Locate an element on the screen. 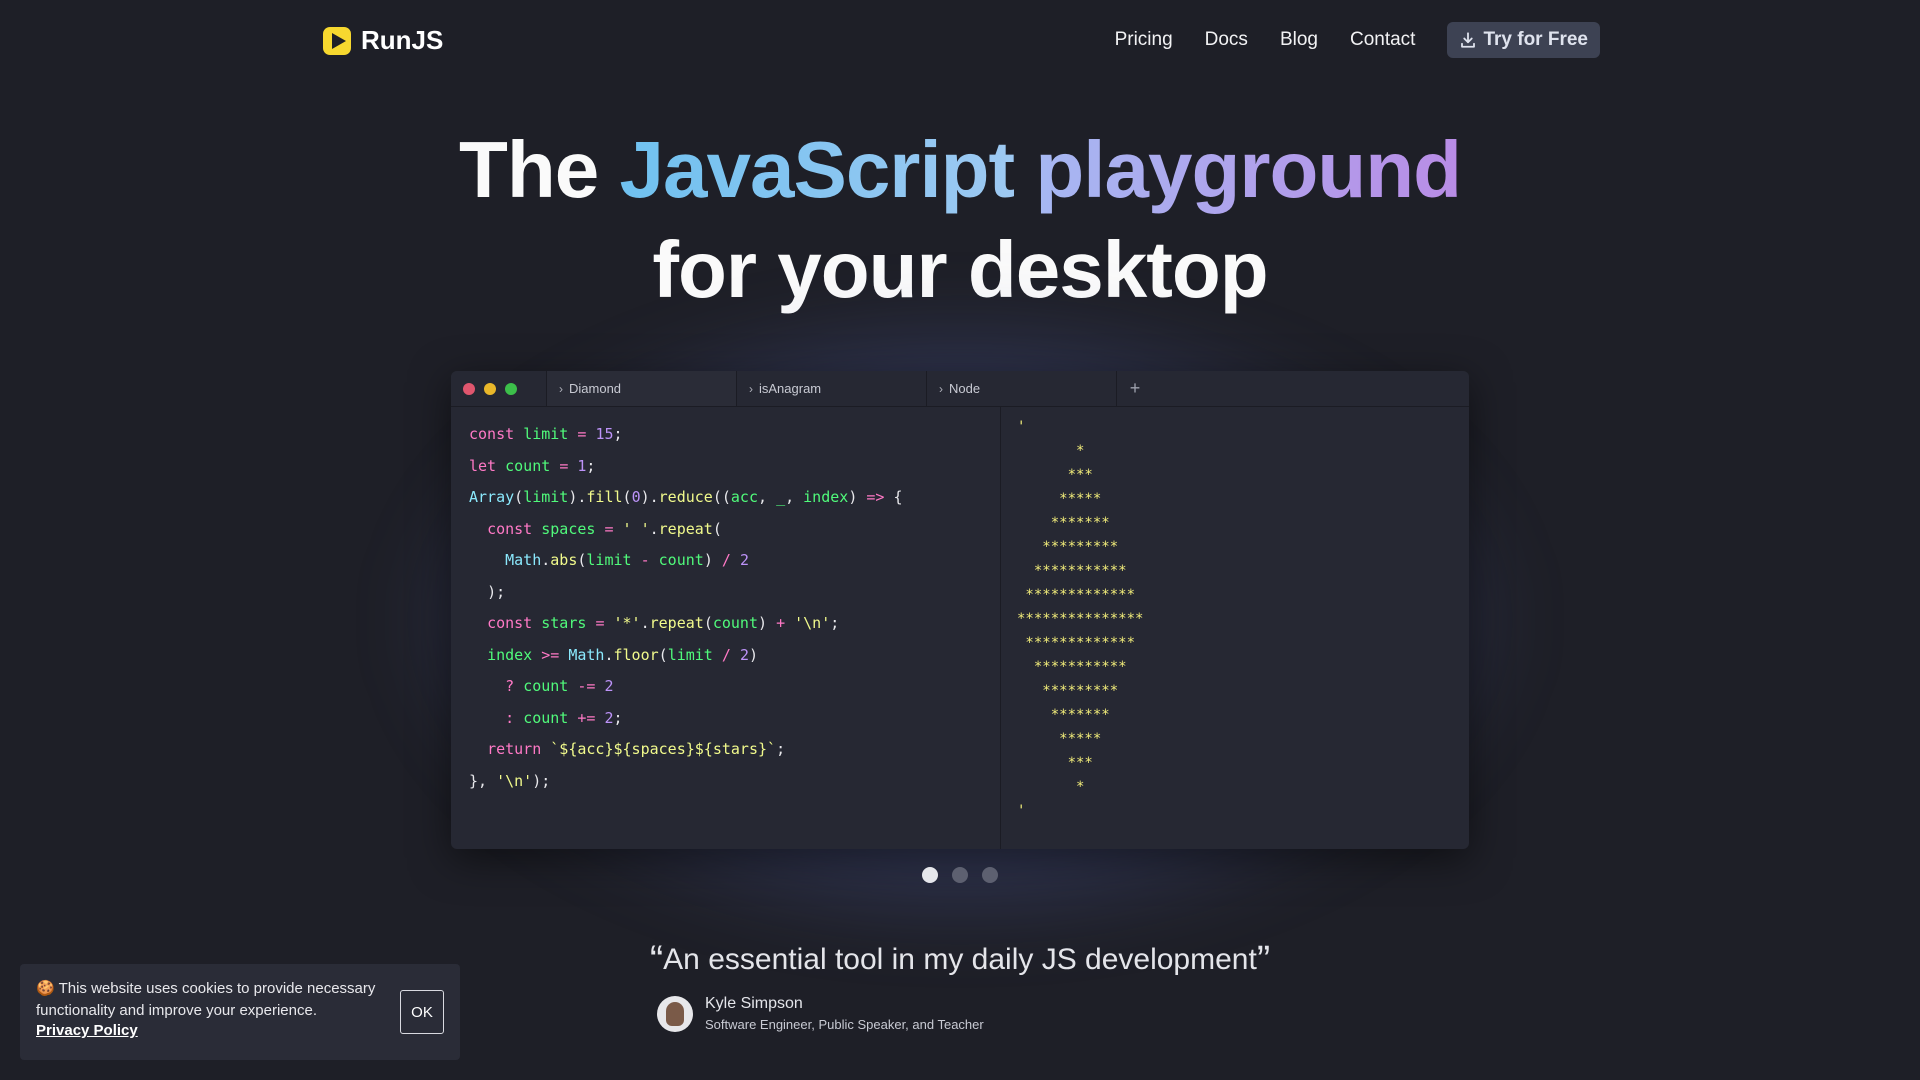 Image resolution: width=1920 pixels, height=1080 pixels. brand-name: RunJS is located at coordinates (402, 40).